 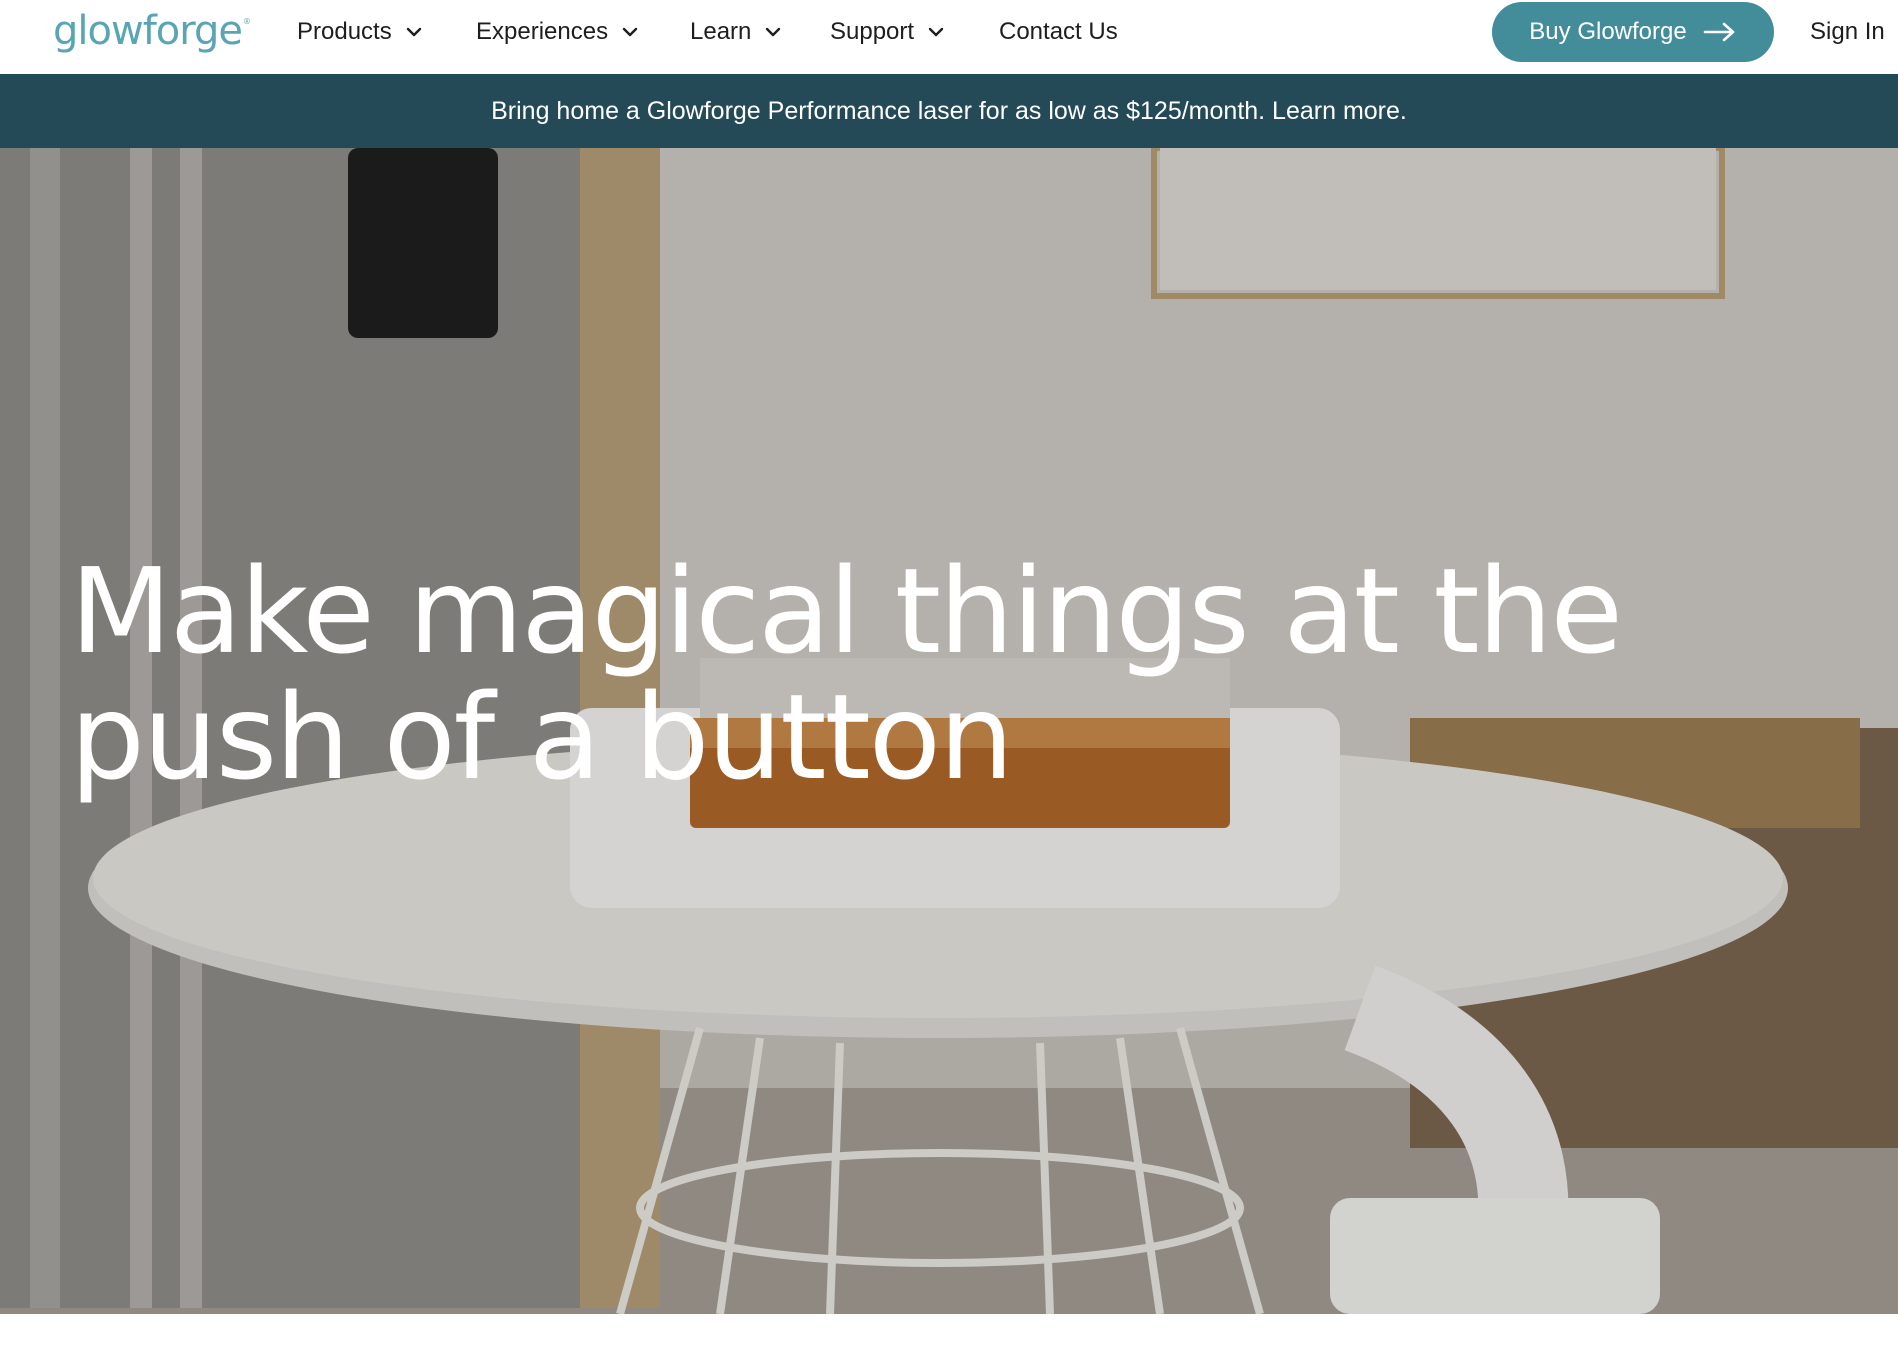 I want to click on nav-experiences: Experiences, so click(x=557, y=32).